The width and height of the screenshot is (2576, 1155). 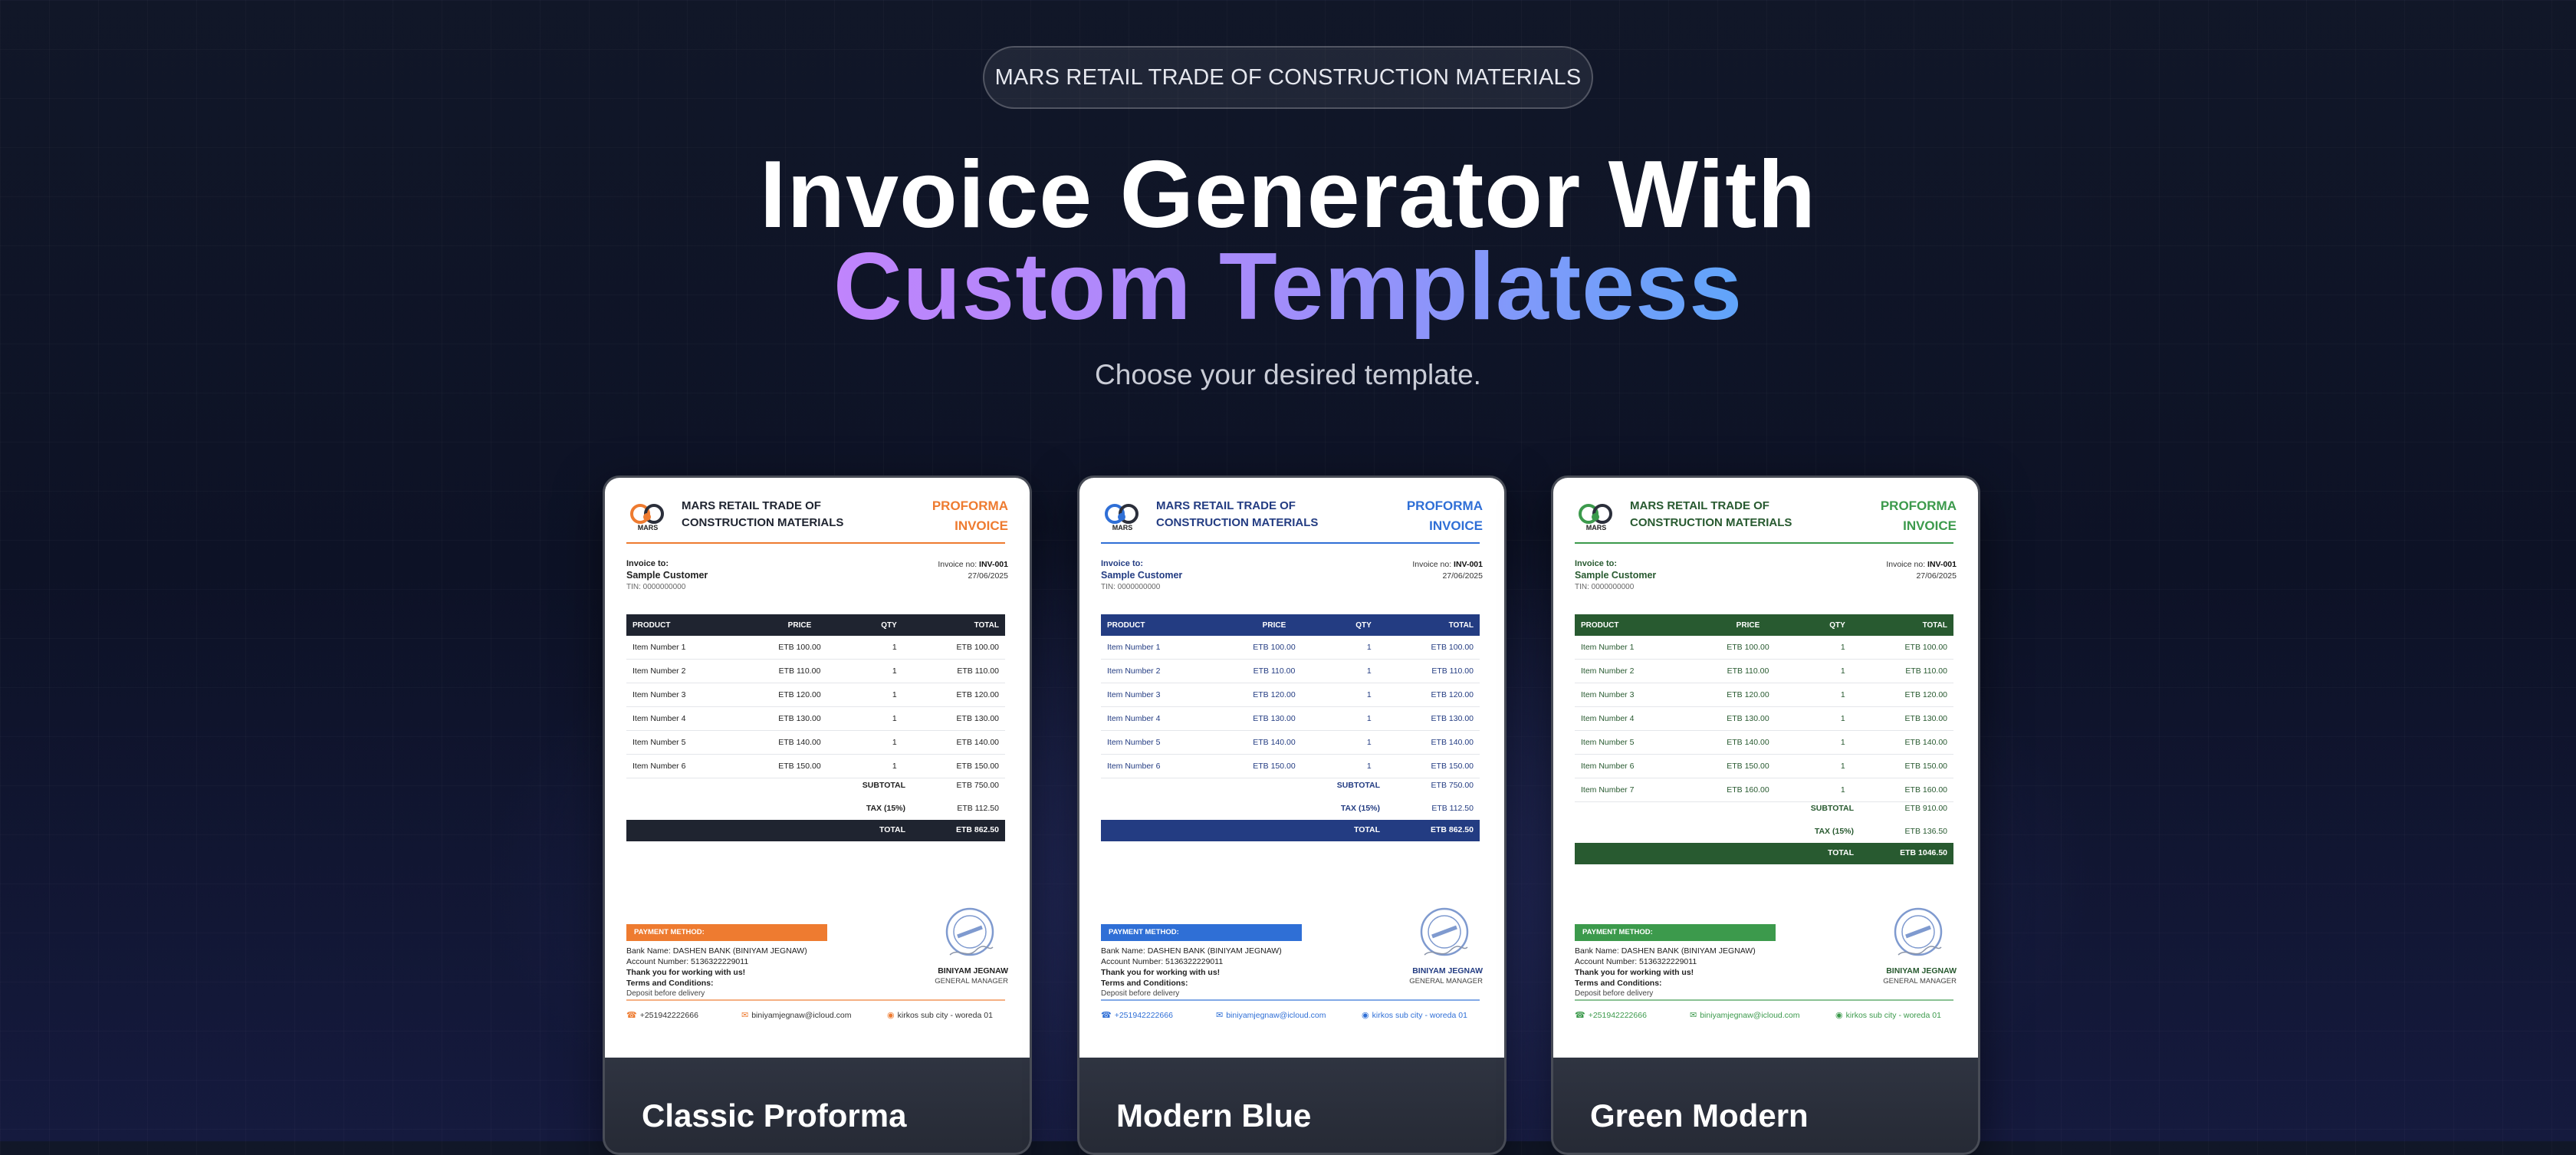 I want to click on page-title-gradient-text: Custom Templatess, so click(x=1288, y=287).